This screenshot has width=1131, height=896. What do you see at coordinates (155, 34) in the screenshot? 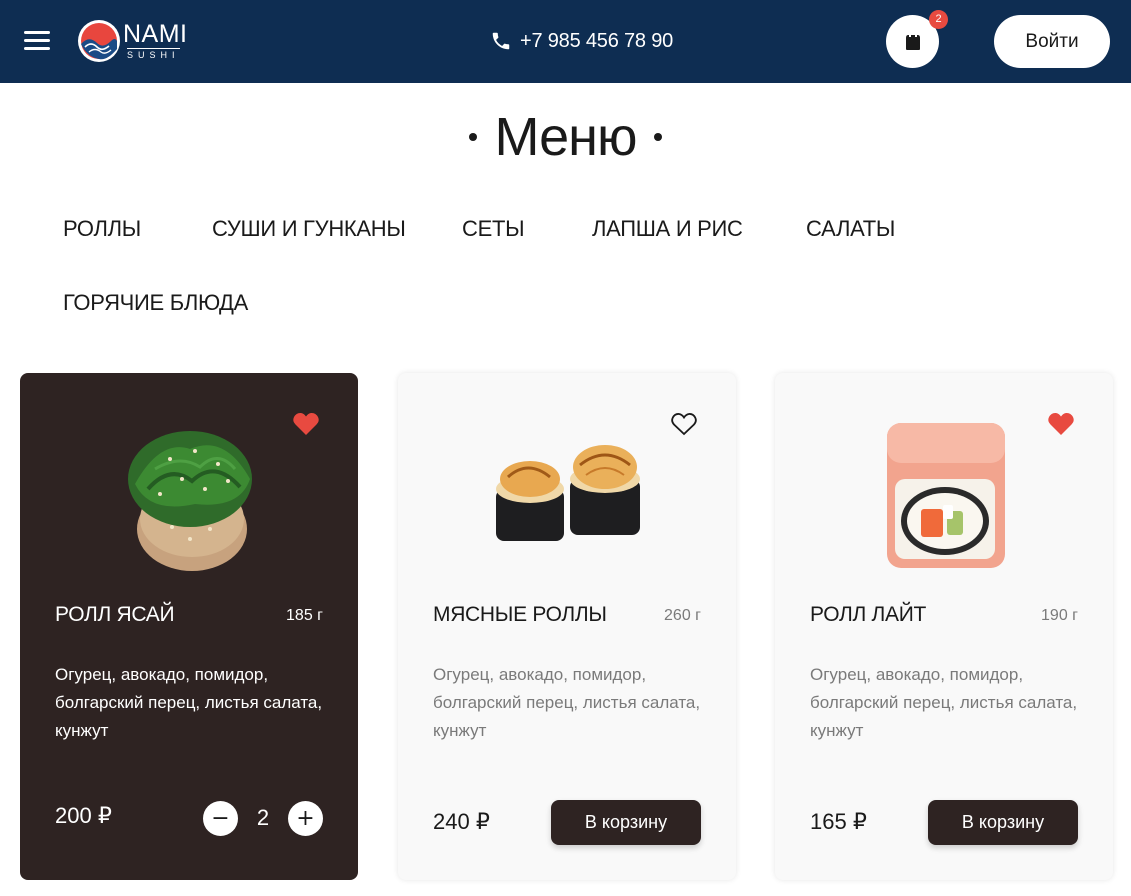
I see `logo-wordmark: NAMI` at bounding box center [155, 34].